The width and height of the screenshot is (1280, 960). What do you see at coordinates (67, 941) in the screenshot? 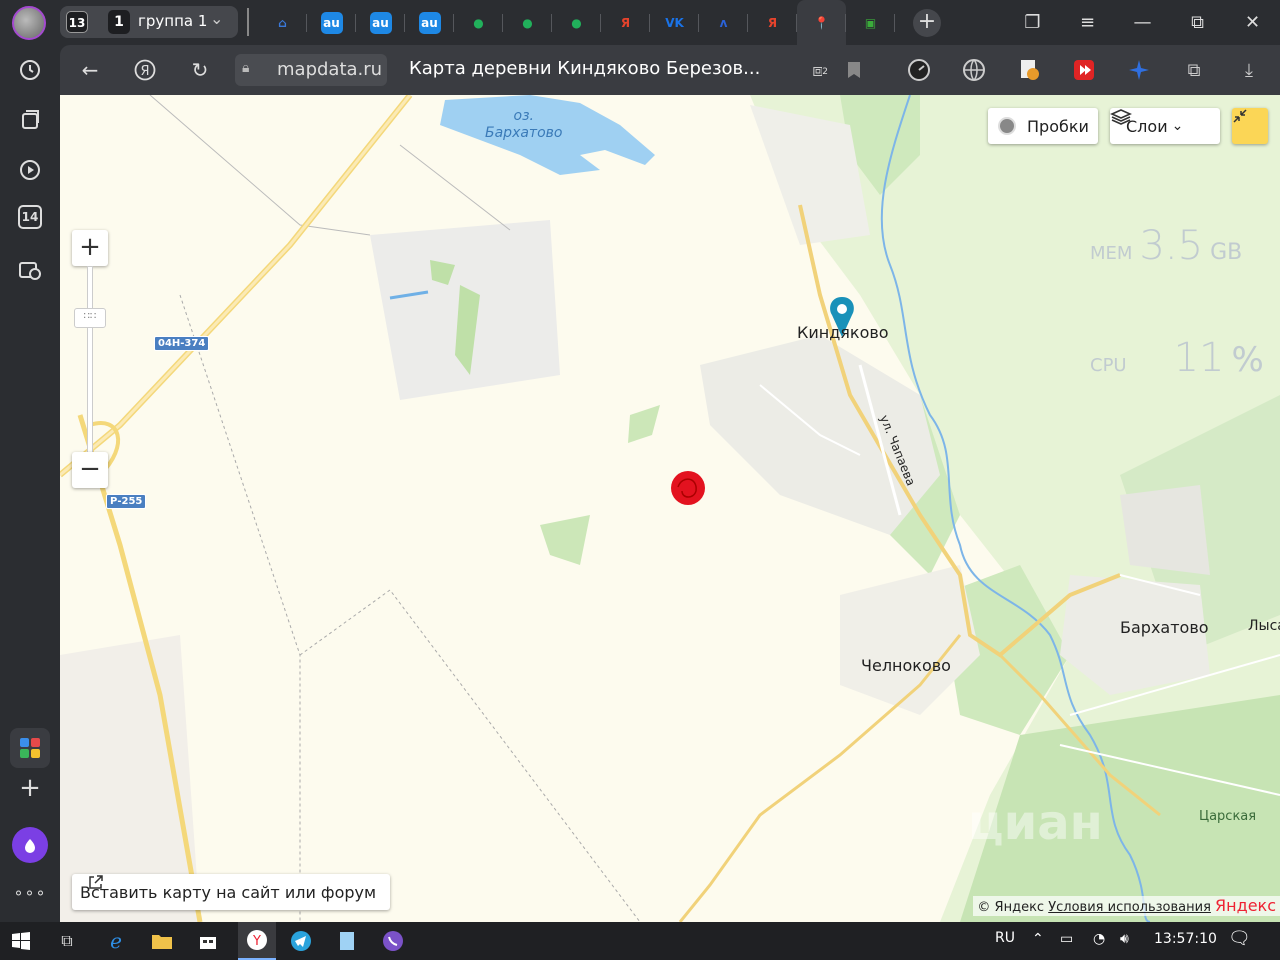
I see `task-view-icon: ⧉` at bounding box center [67, 941].